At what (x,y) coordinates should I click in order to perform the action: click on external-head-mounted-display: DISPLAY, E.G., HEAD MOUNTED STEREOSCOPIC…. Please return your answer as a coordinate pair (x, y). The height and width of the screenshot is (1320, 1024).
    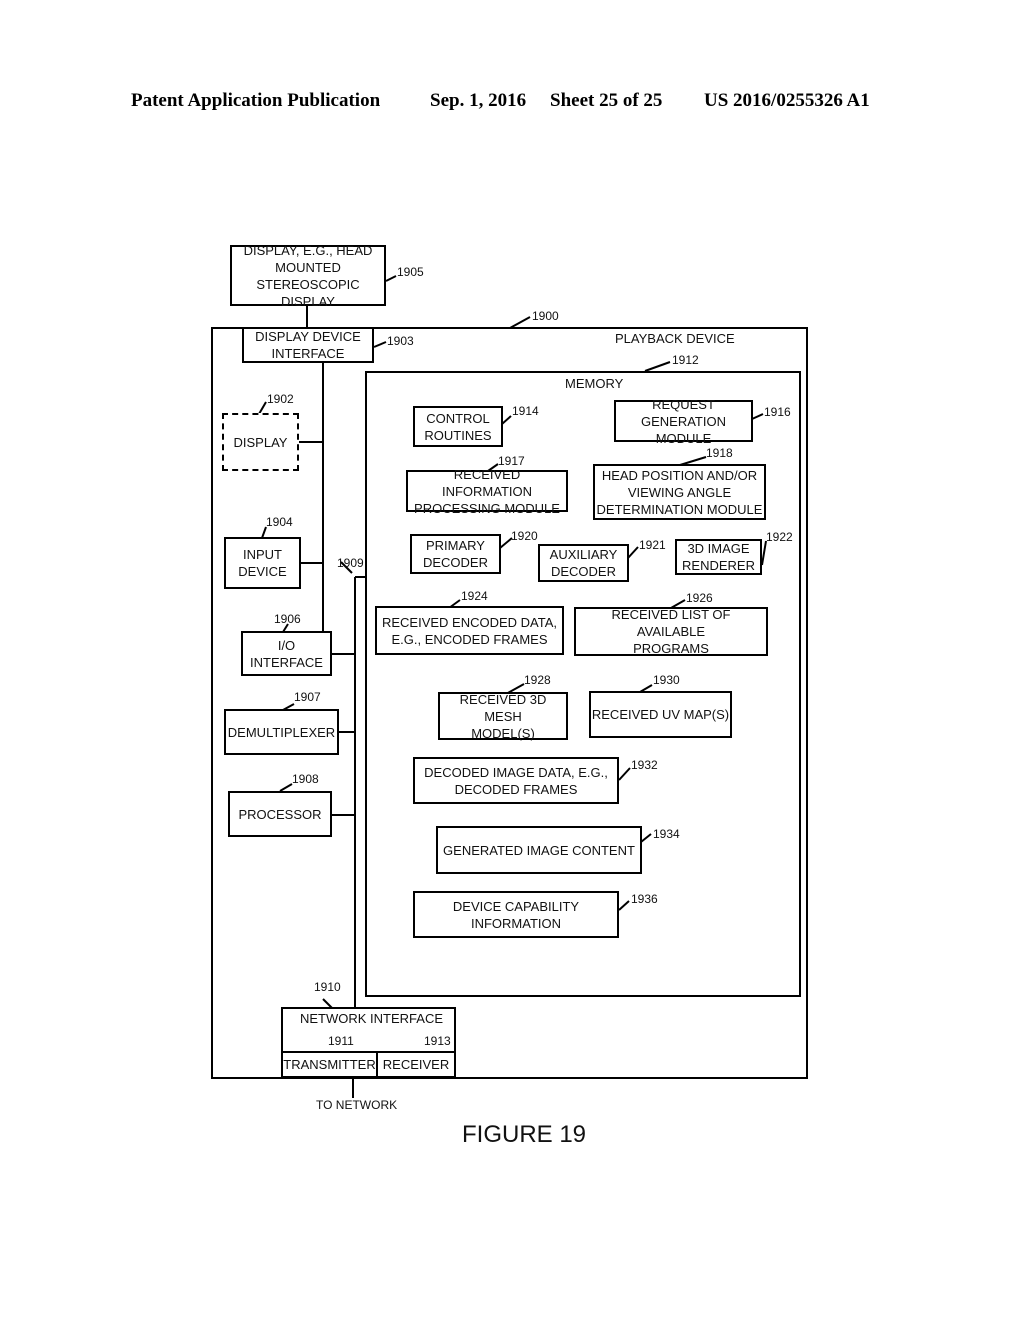
    Looking at the image, I should click on (308, 276).